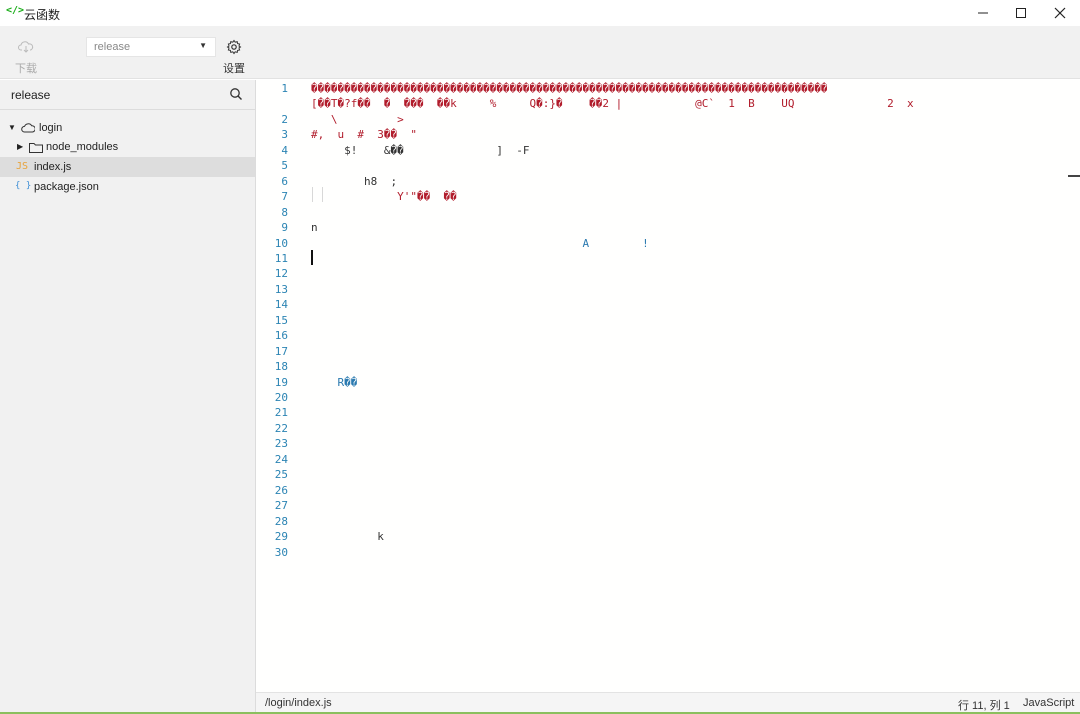 Image resolution: width=1080 pixels, height=714 pixels. What do you see at coordinates (281, 305) in the screenshot?
I see `line-number: 14` at bounding box center [281, 305].